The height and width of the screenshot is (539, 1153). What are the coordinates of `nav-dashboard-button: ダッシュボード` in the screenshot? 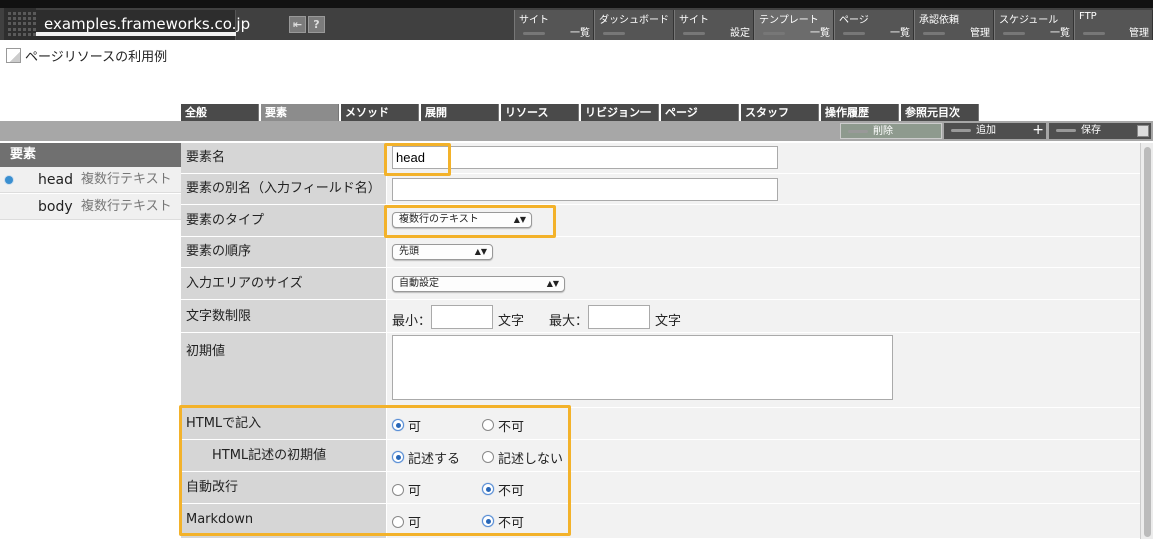 It's located at (634, 25).